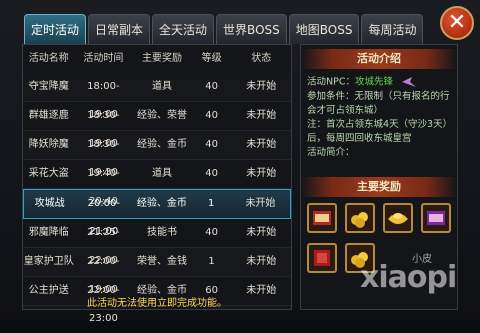  What do you see at coordinates (48, 173) in the screenshot?
I see `cell-name: 采花大盗` at bounding box center [48, 173].